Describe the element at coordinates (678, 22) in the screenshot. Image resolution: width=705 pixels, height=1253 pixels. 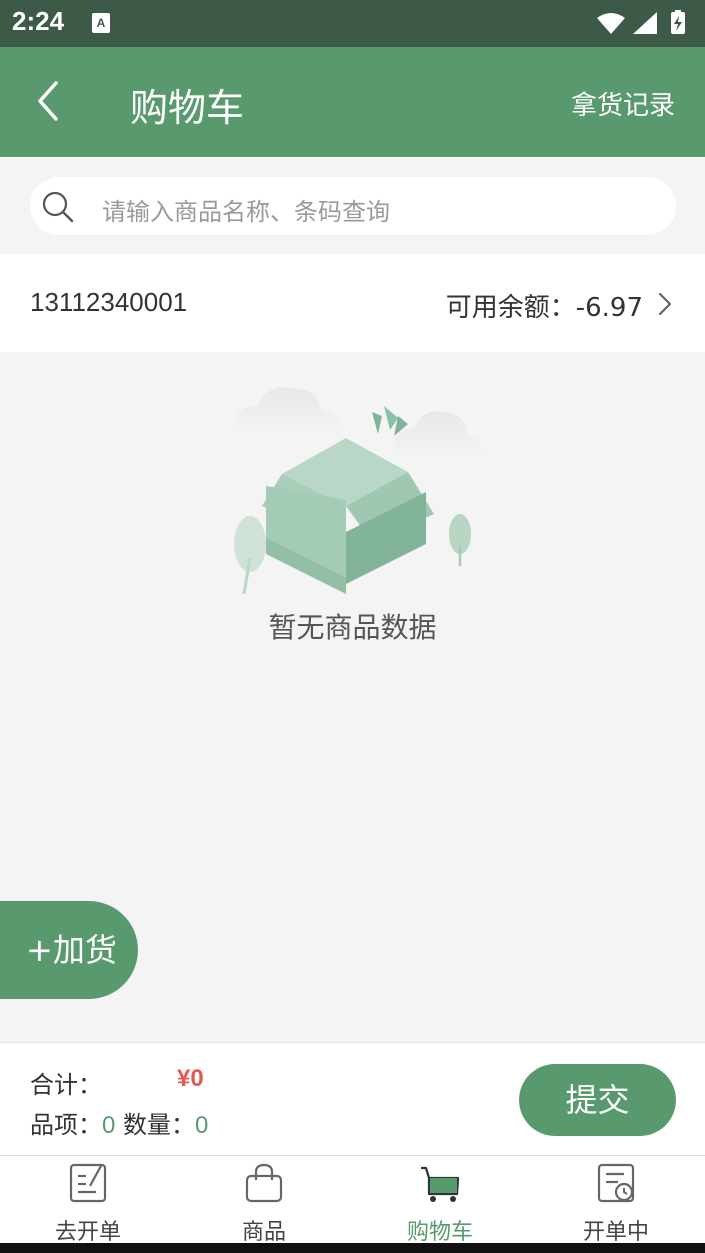
I see `battery-icon` at that location.